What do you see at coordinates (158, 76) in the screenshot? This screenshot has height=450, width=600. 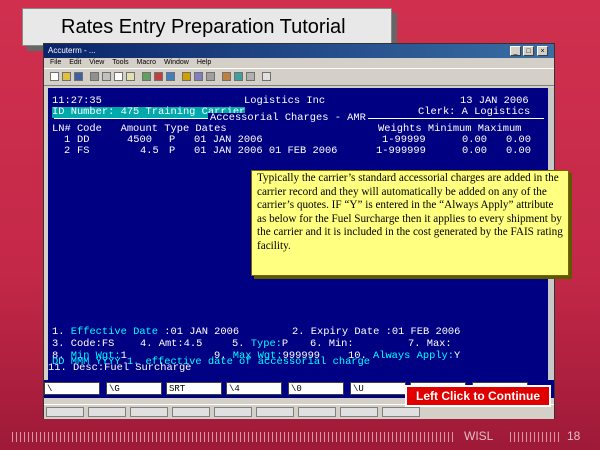 I see `disconnect-icon` at bounding box center [158, 76].